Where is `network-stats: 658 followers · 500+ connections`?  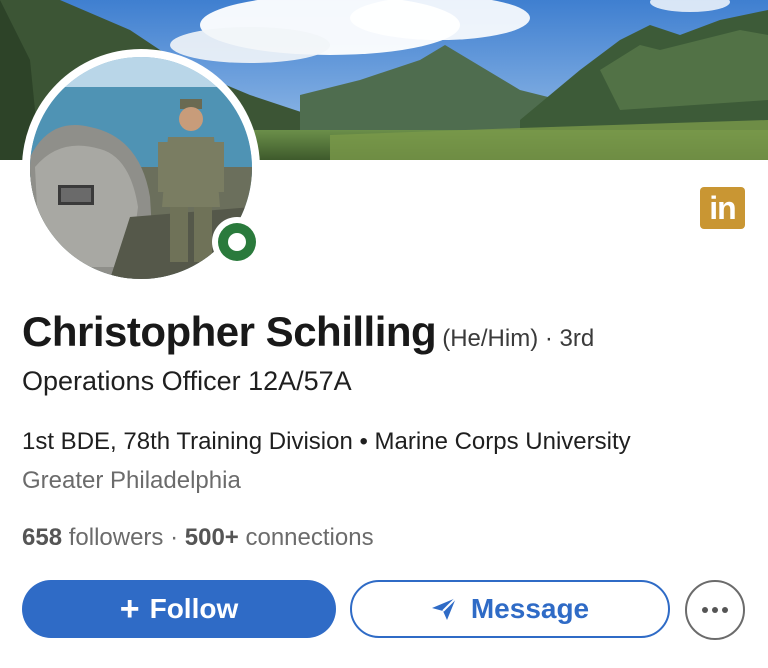 network-stats: 658 followers · 500+ connections is located at coordinates (198, 538).